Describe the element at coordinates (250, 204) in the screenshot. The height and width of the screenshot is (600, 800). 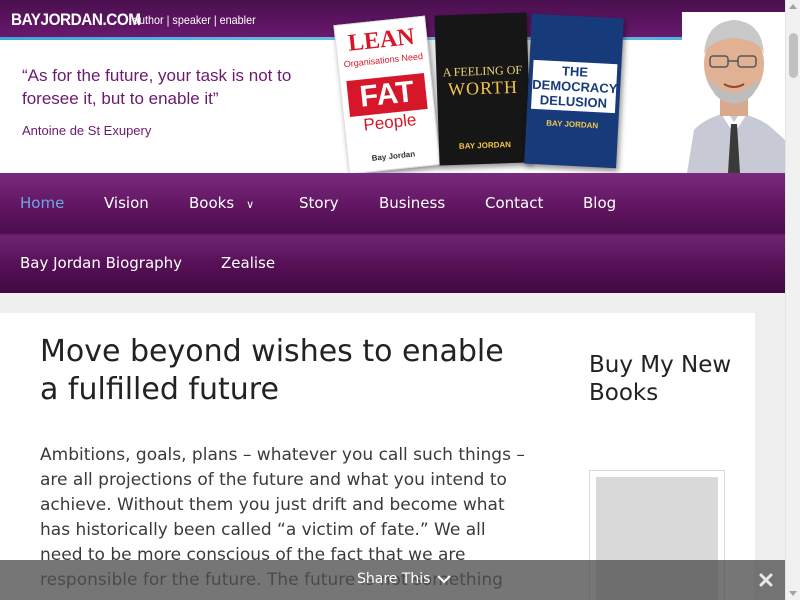
I see `chevron-down-icon: ∨` at that location.